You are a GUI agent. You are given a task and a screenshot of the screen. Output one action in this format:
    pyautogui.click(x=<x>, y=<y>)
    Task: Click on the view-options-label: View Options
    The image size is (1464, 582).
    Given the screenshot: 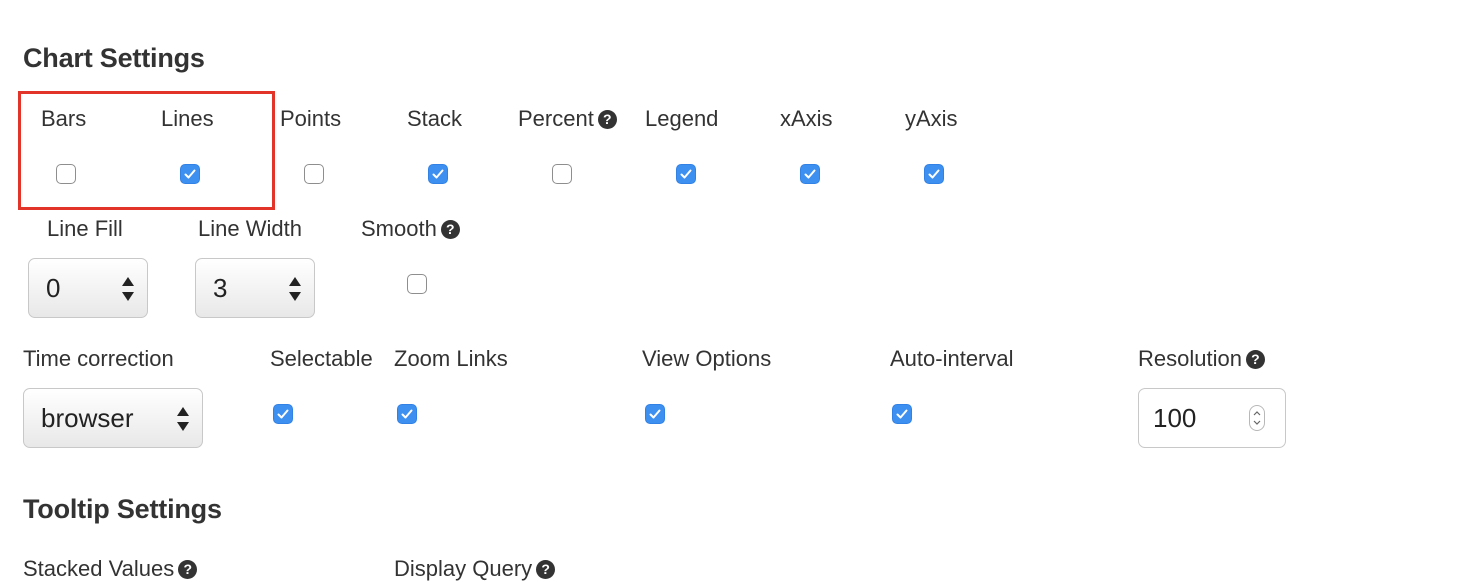 What is the action you would take?
    pyautogui.click(x=707, y=358)
    